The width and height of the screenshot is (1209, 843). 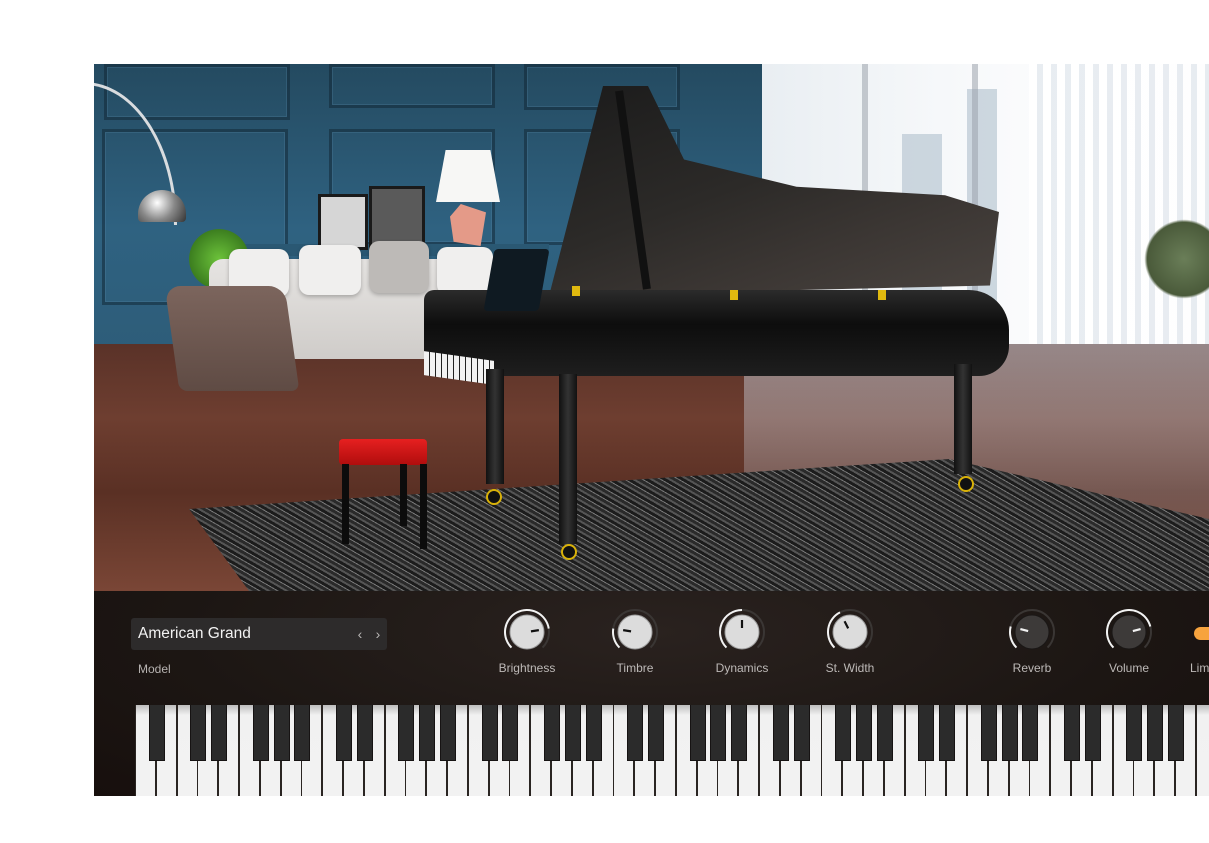 What do you see at coordinates (360, 634) in the screenshot?
I see `chevron-left-icon: ‹` at bounding box center [360, 634].